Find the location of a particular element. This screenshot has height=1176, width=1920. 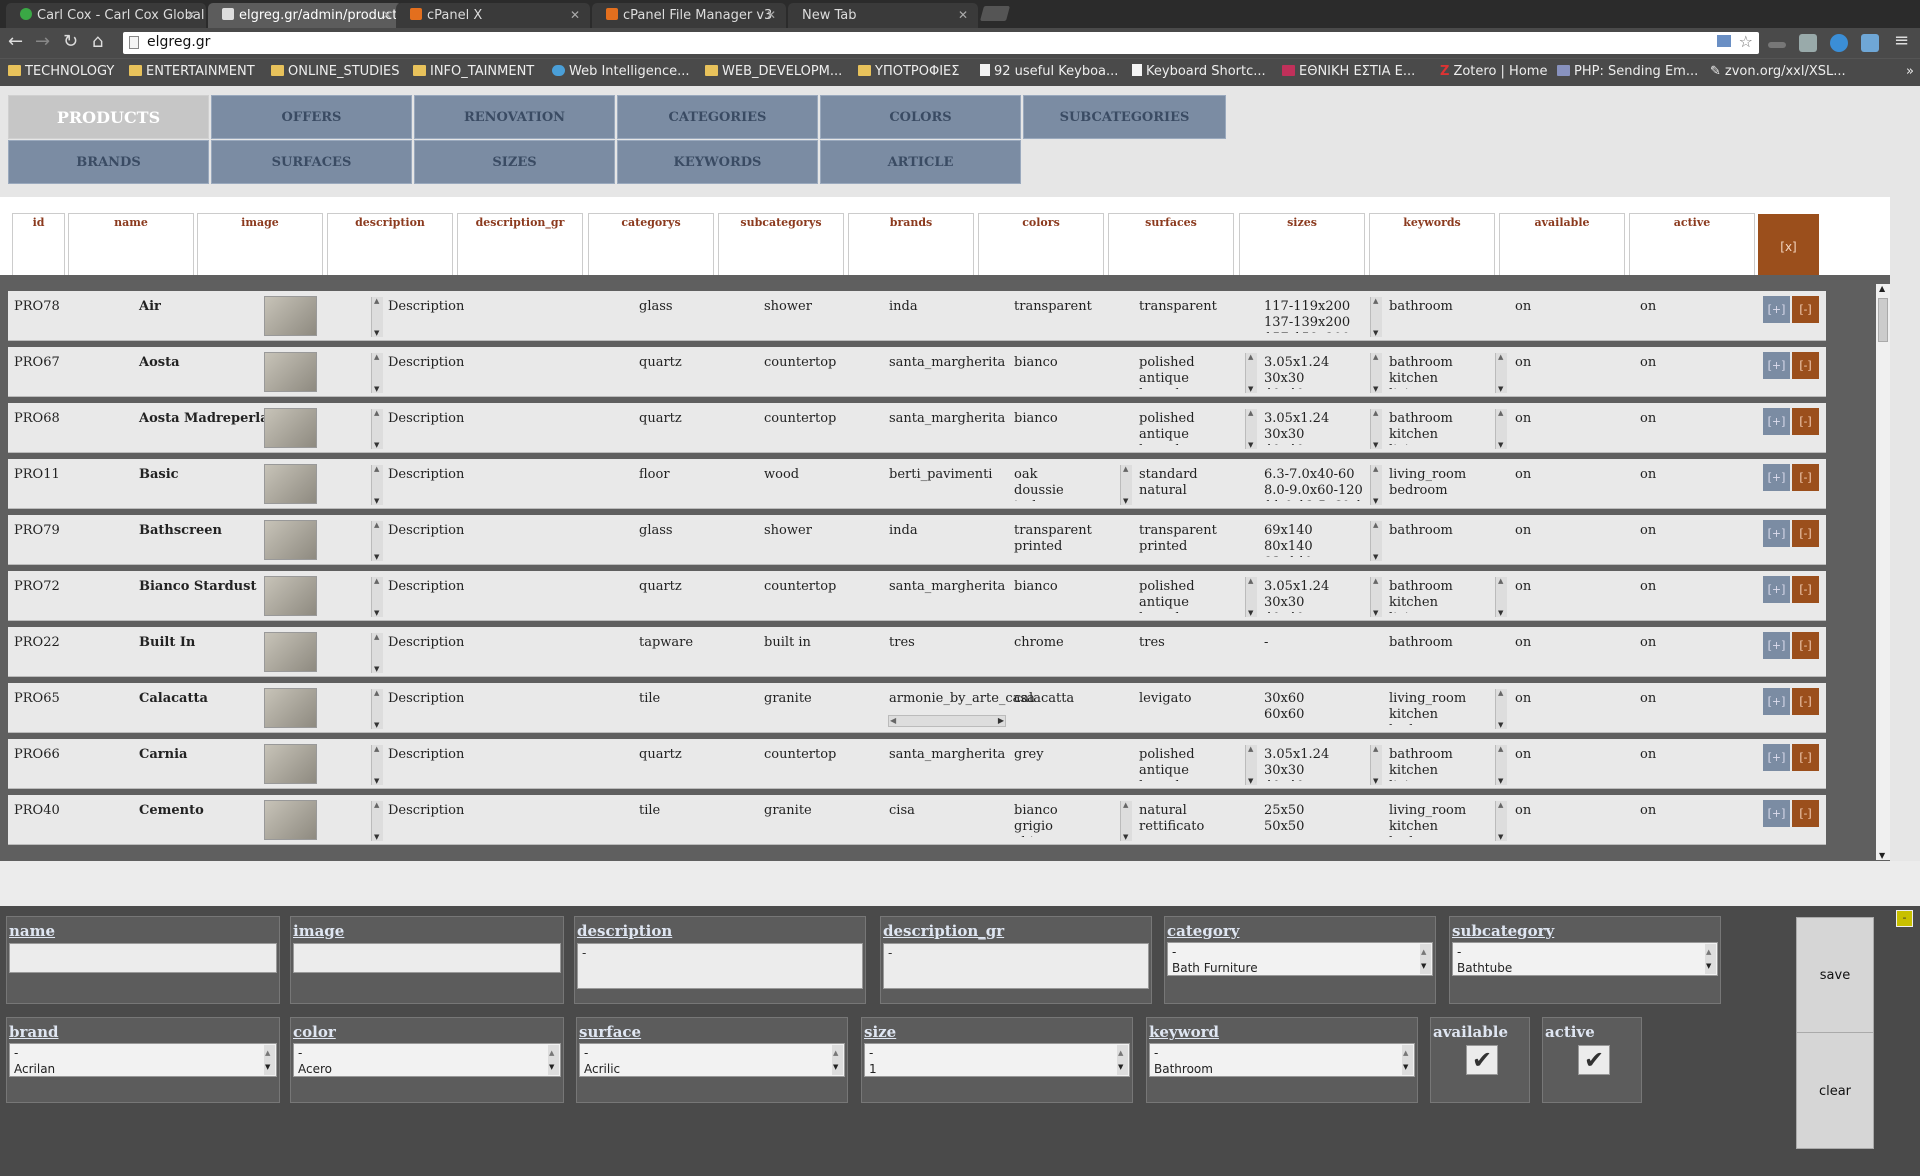

nav-products: PRODUCTS is located at coordinates (108, 117).